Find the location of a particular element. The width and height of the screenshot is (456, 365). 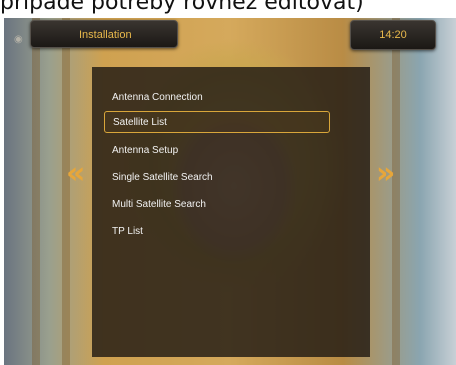

background-stripe is located at coordinates (36, 190).